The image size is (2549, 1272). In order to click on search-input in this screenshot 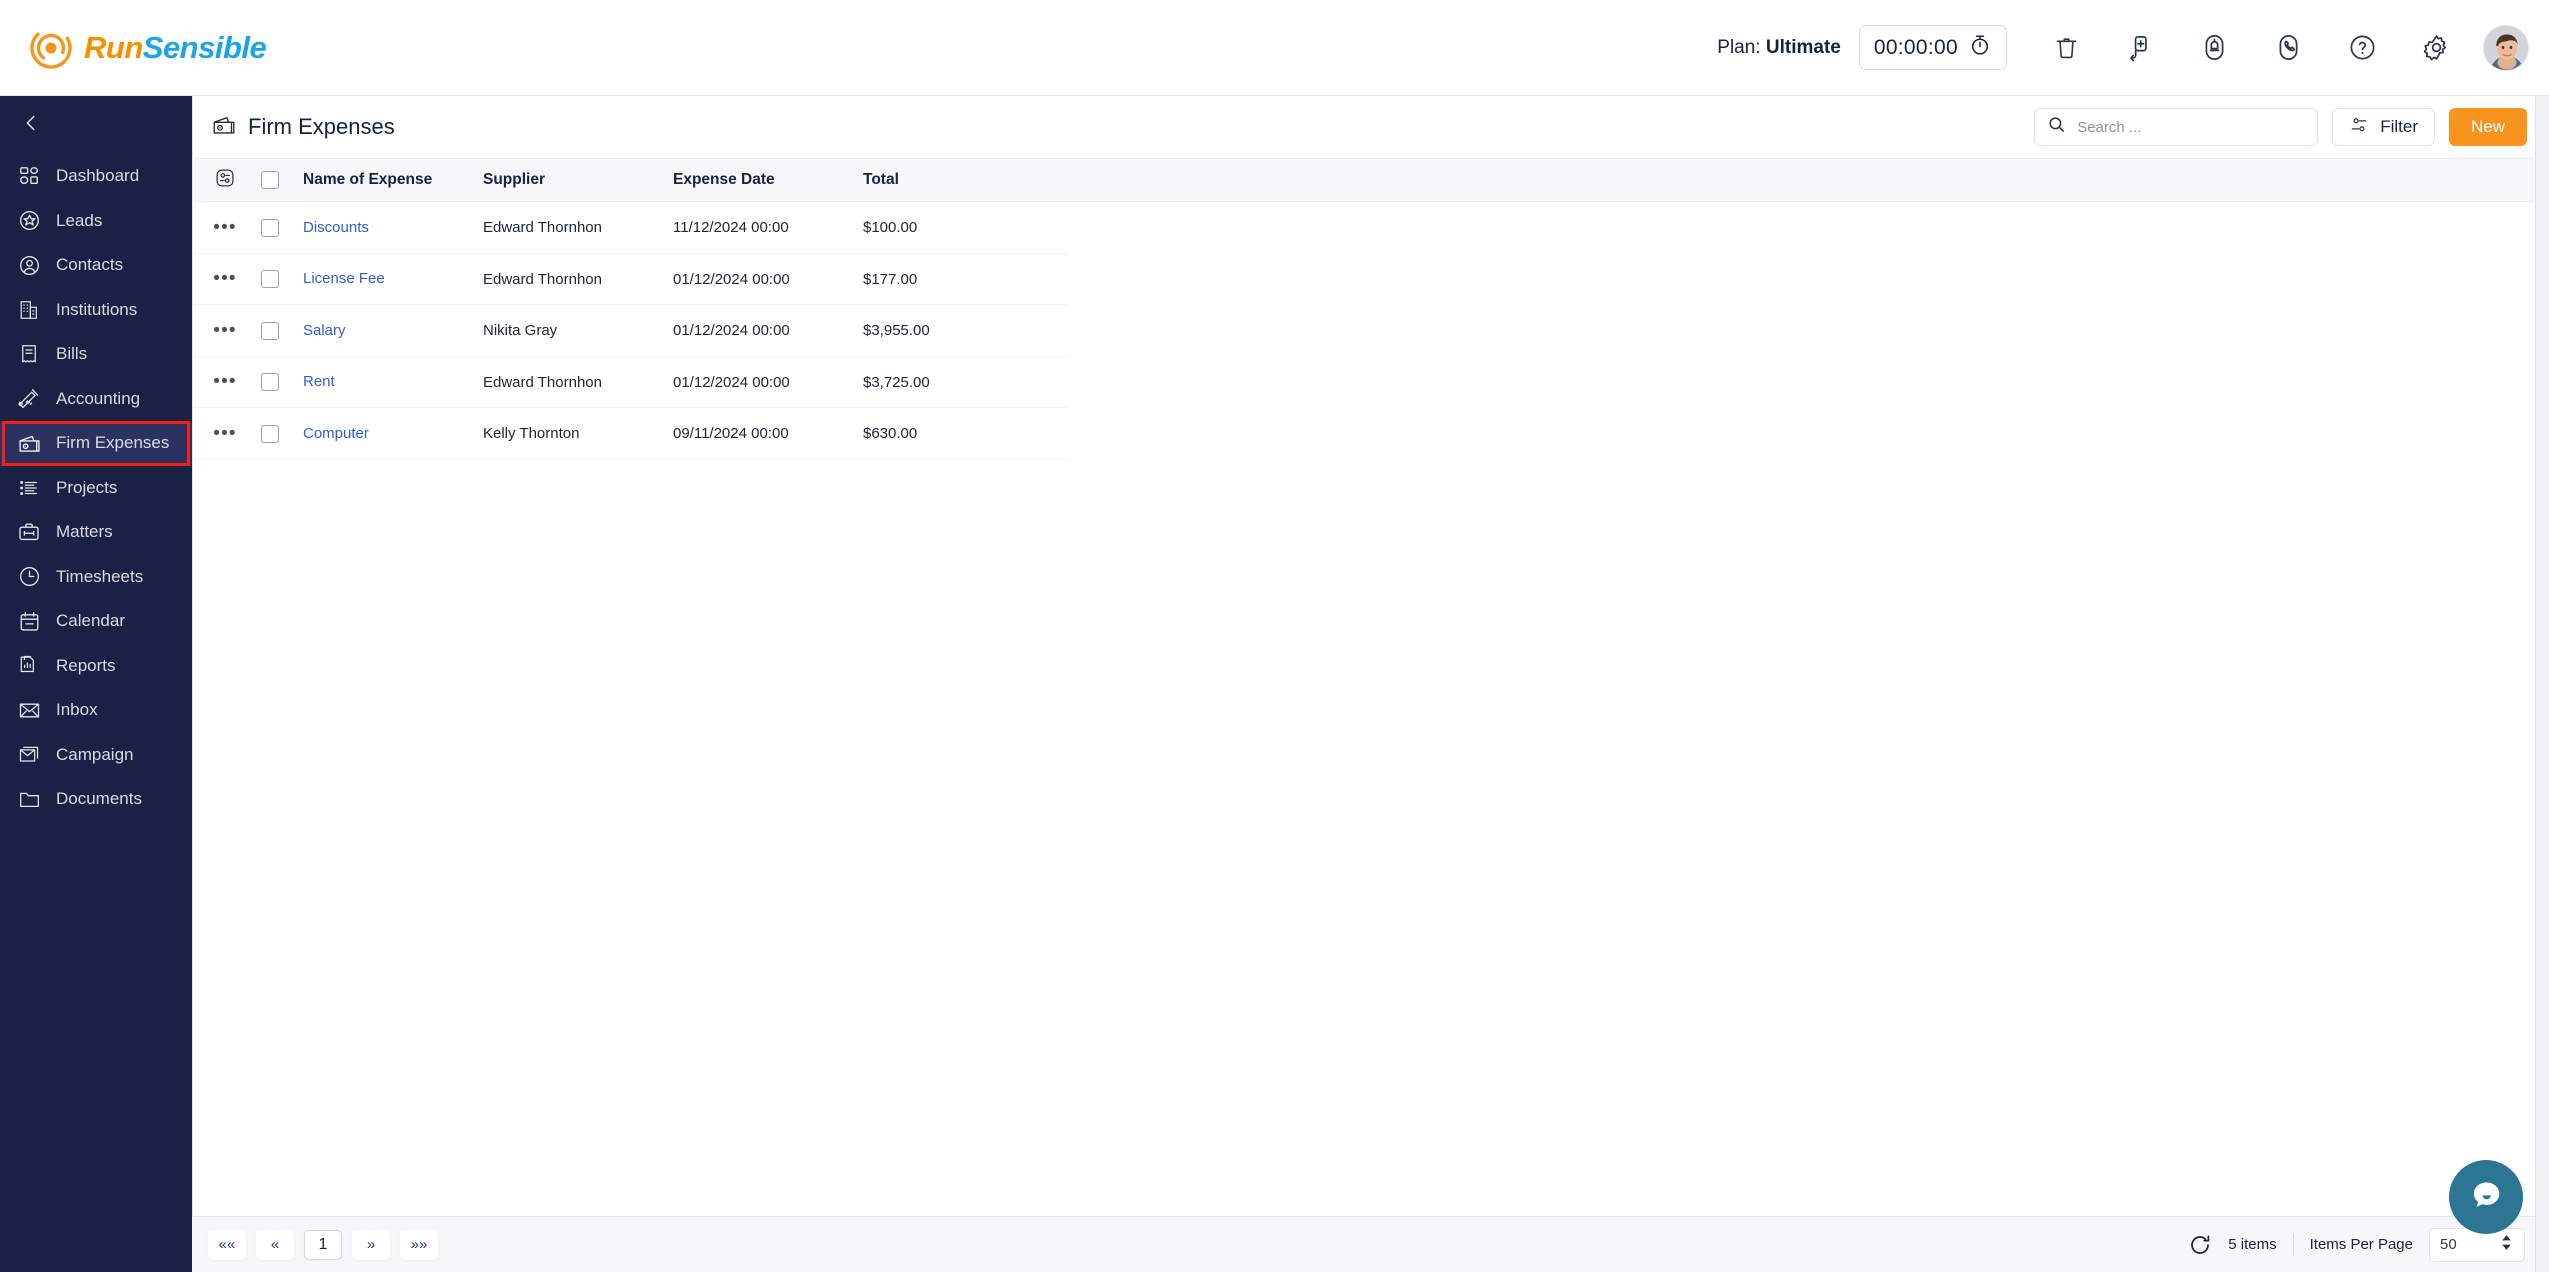, I will do `click(2191, 127)`.